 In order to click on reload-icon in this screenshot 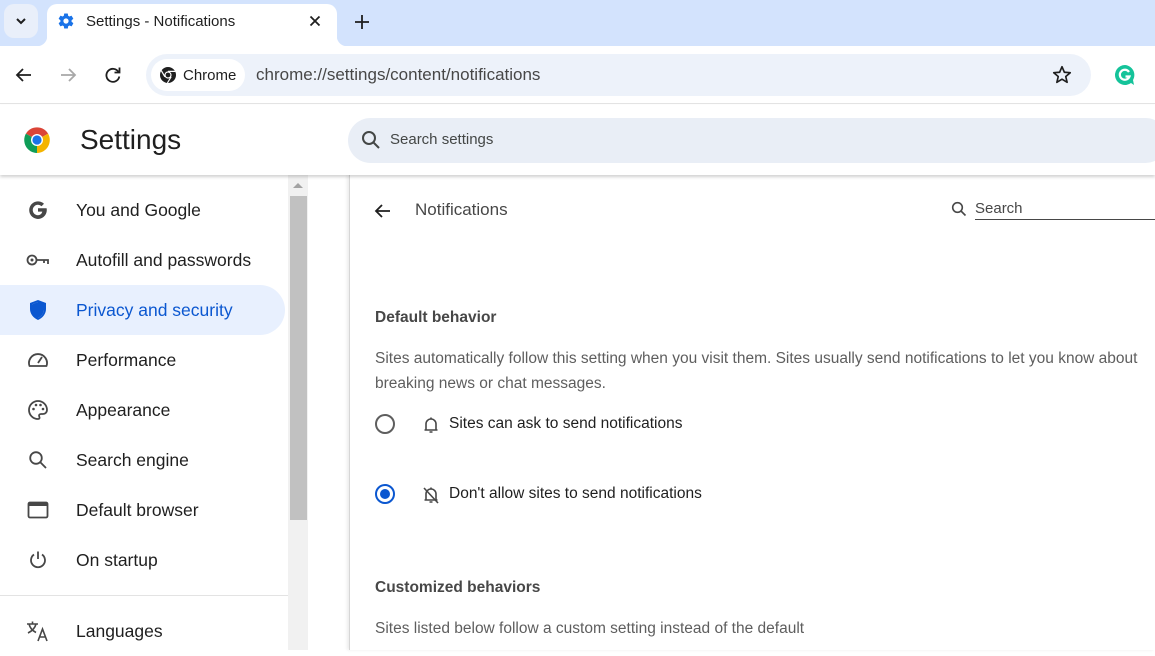, I will do `click(113, 75)`.